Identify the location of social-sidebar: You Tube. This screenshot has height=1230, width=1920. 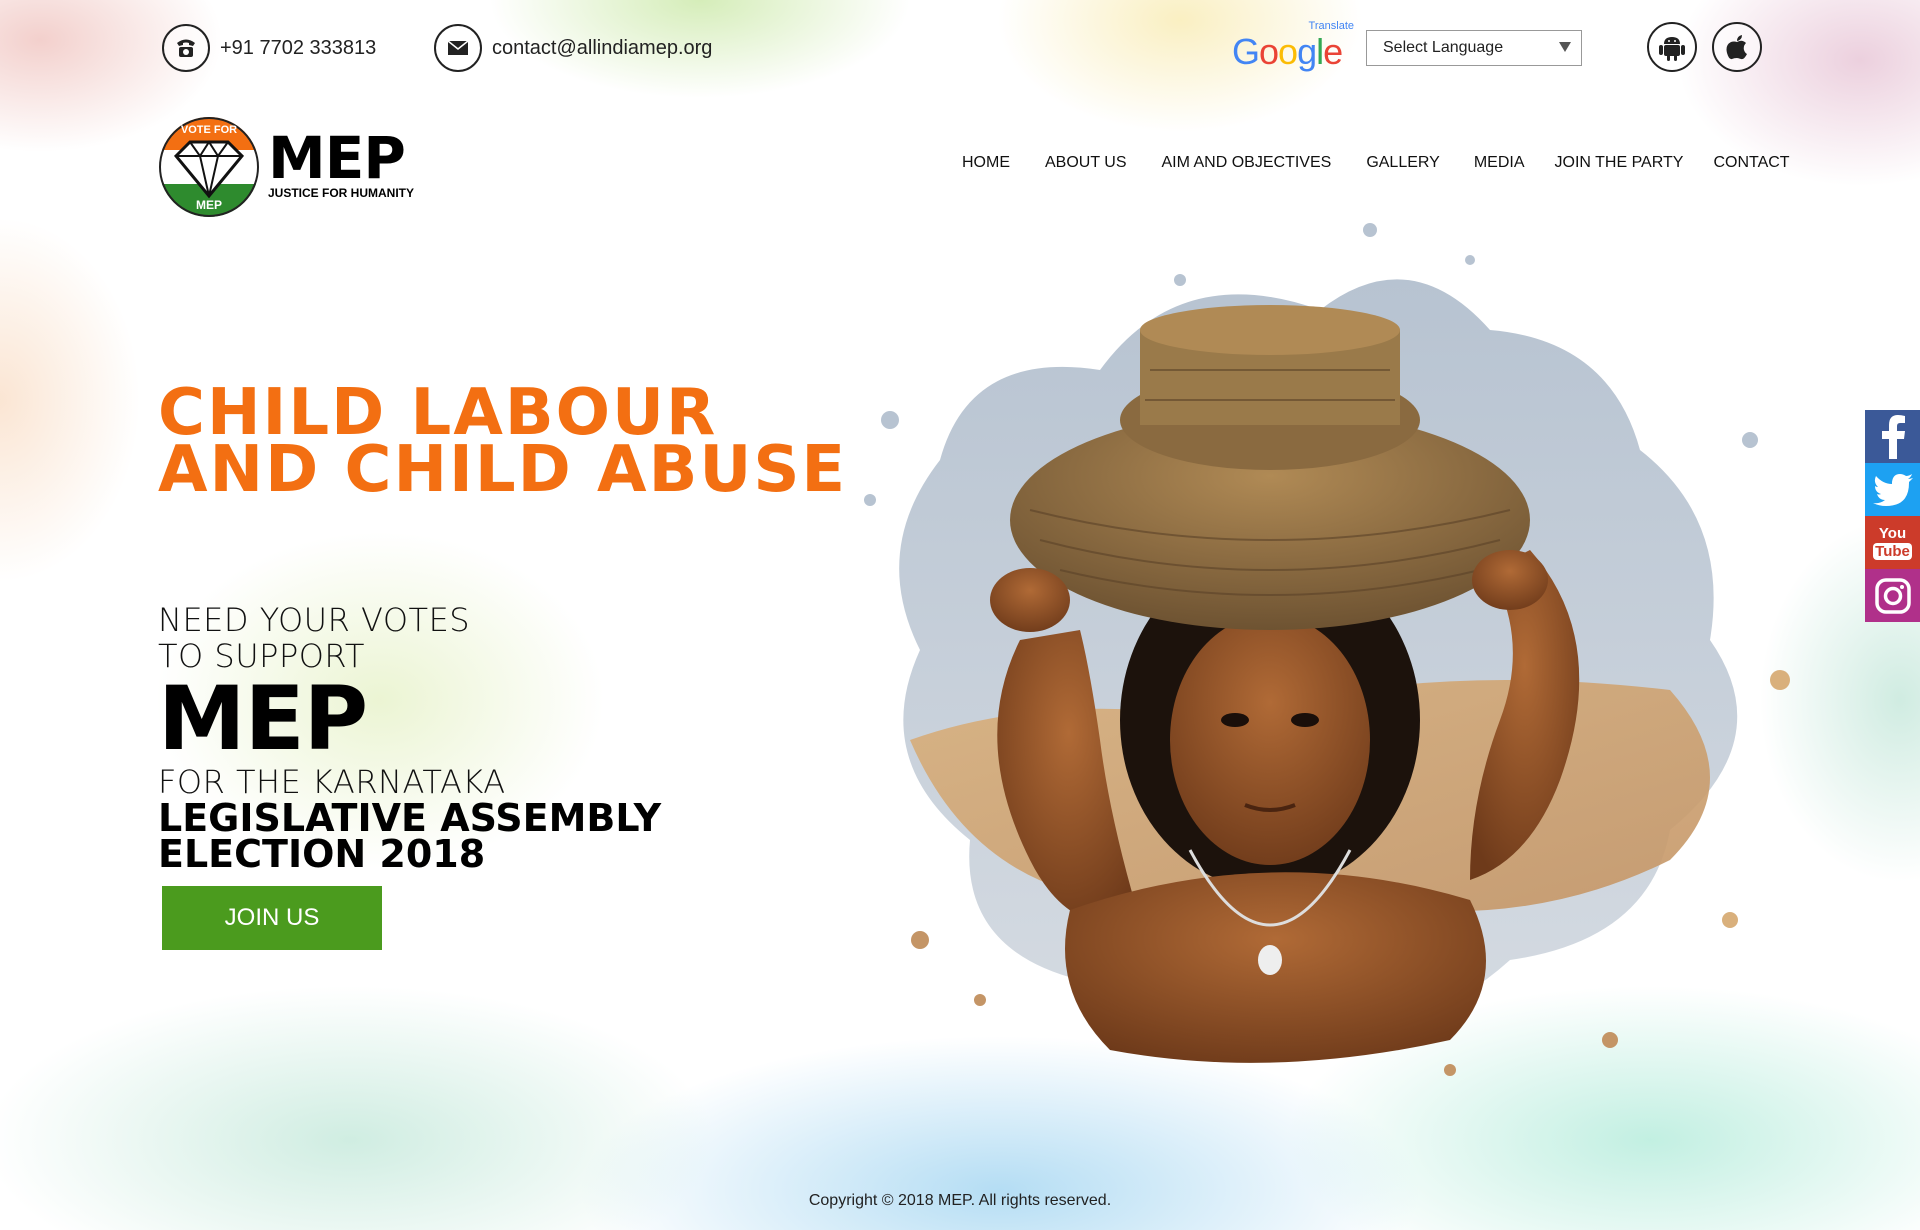
(1892, 516).